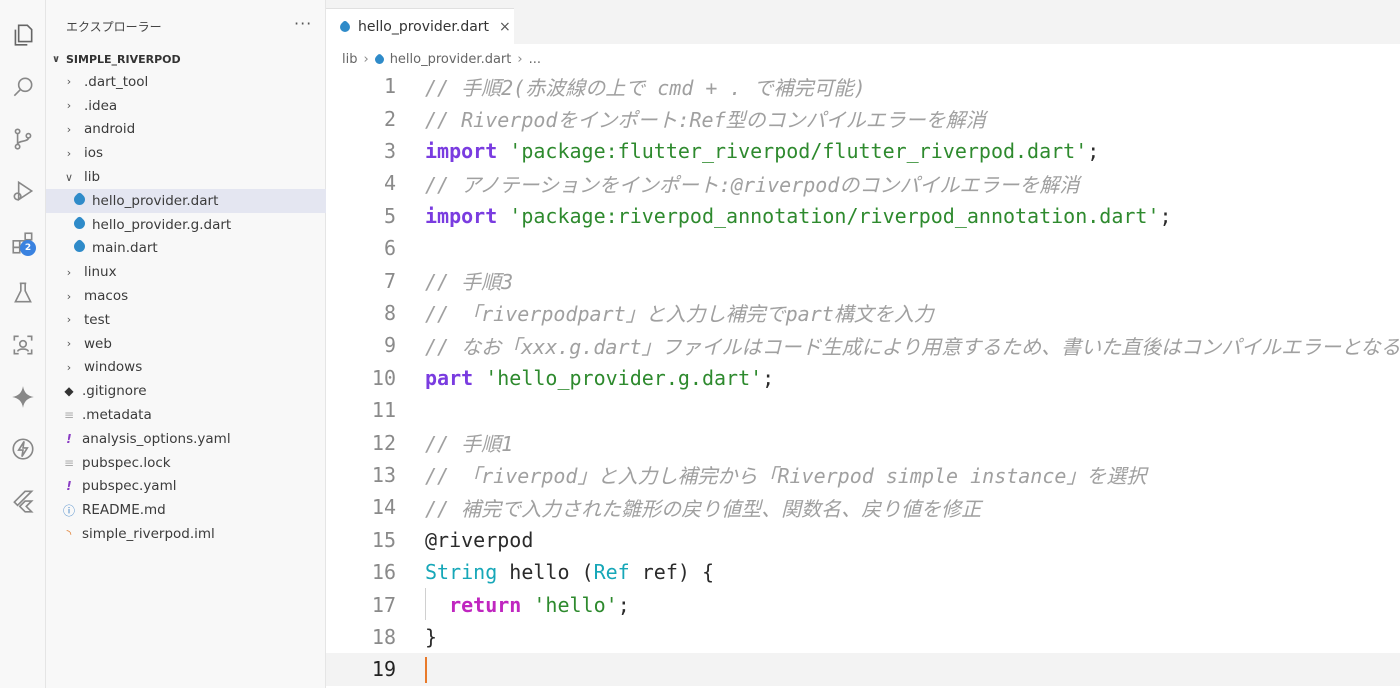 This screenshot has width=1400, height=688. What do you see at coordinates (94, 153) in the screenshot?
I see `file-tree-label: ios` at bounding box center [94, 153].